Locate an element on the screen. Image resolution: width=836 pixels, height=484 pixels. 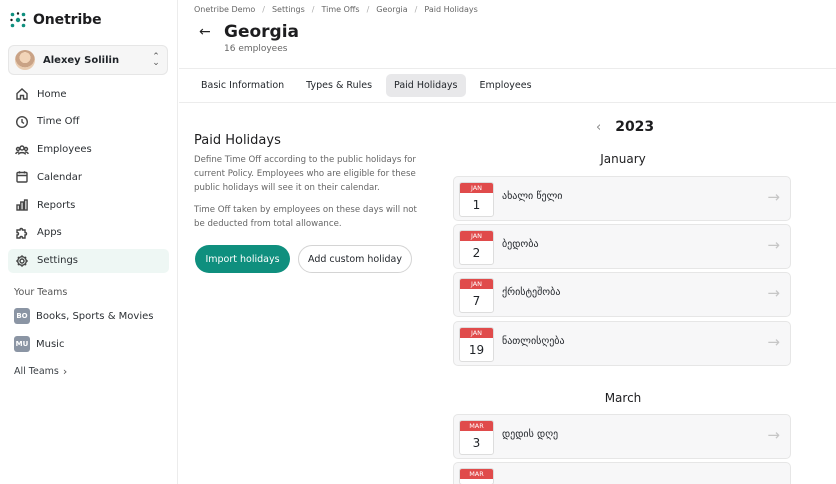
tab-paid-holidays: Paid Holidays is located at coordinates (426, 85).